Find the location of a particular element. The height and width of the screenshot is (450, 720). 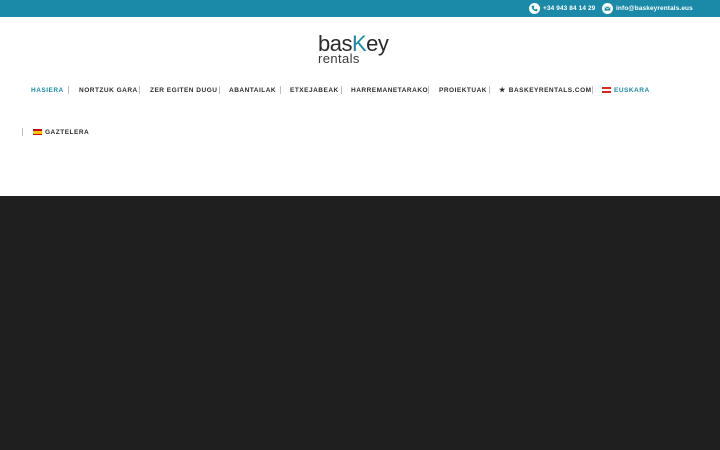

nav-item-gaztelera: GAZTELERA is located at coordinates (61, 132).